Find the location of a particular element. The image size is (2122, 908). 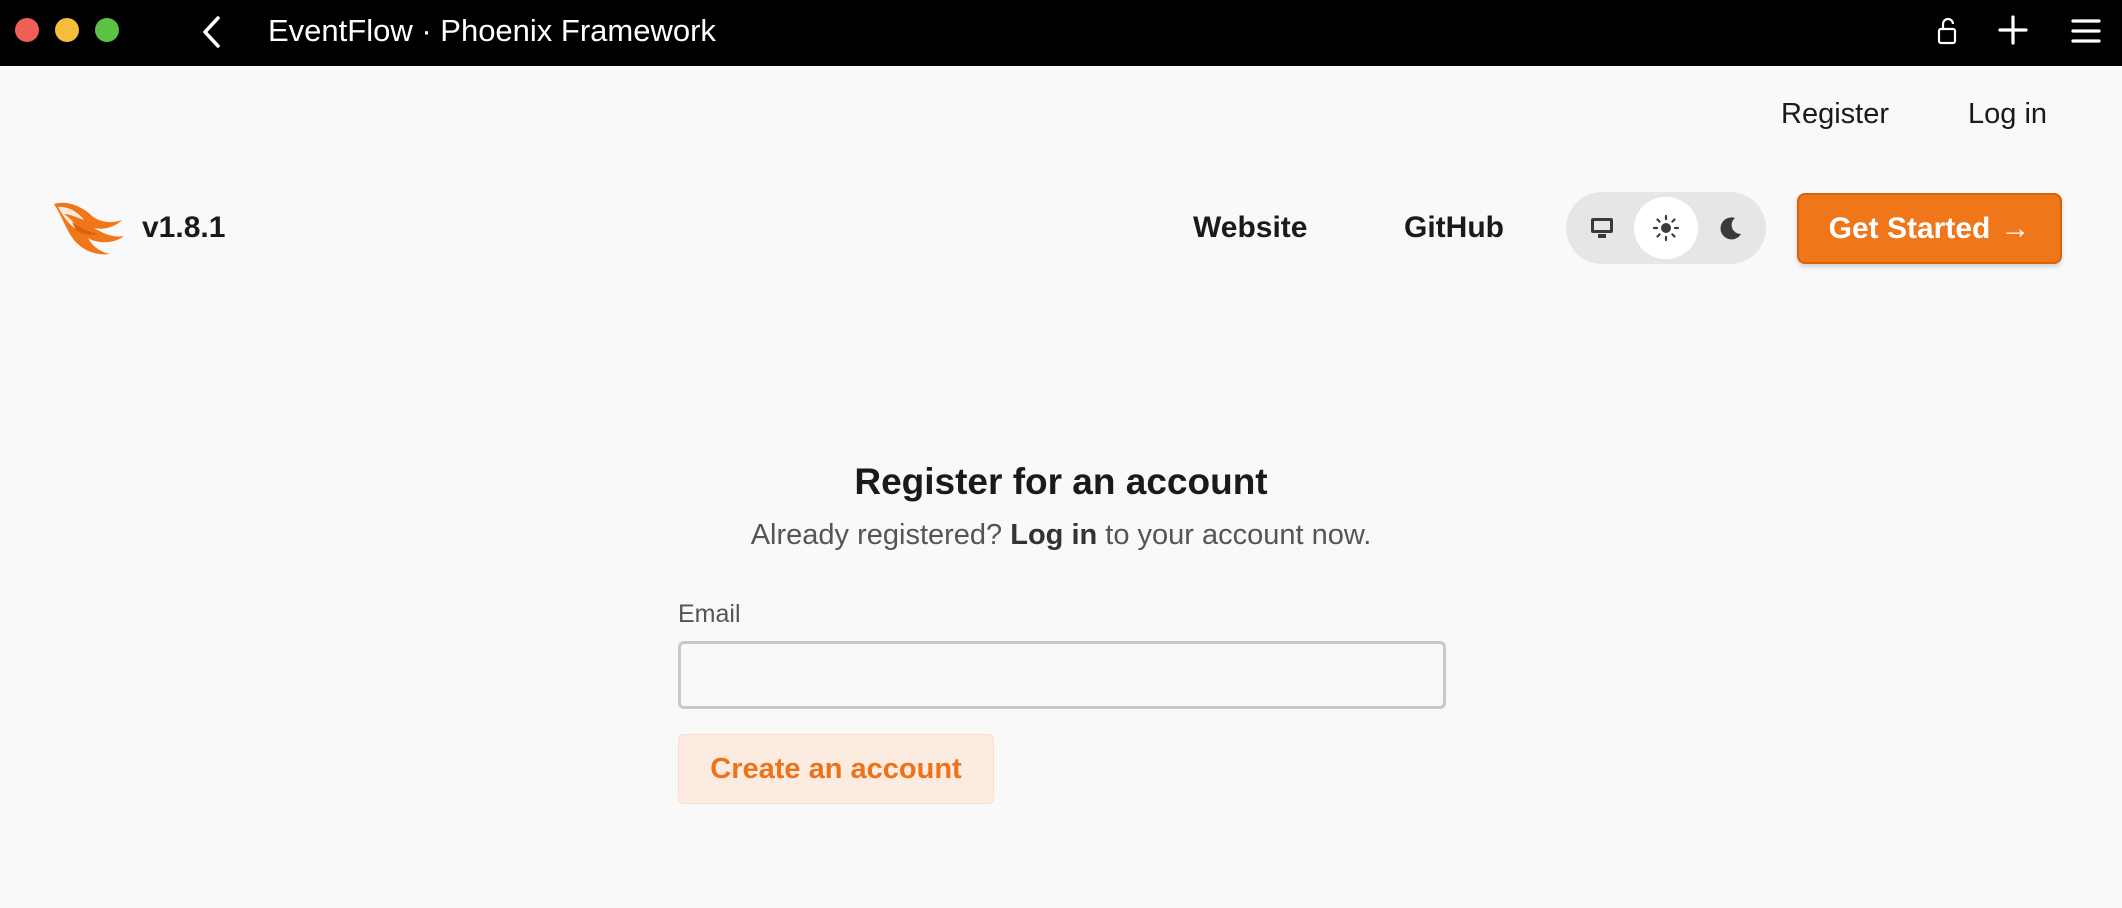

subtitle-login-link: Log in is located at coordinates (1053, 535).